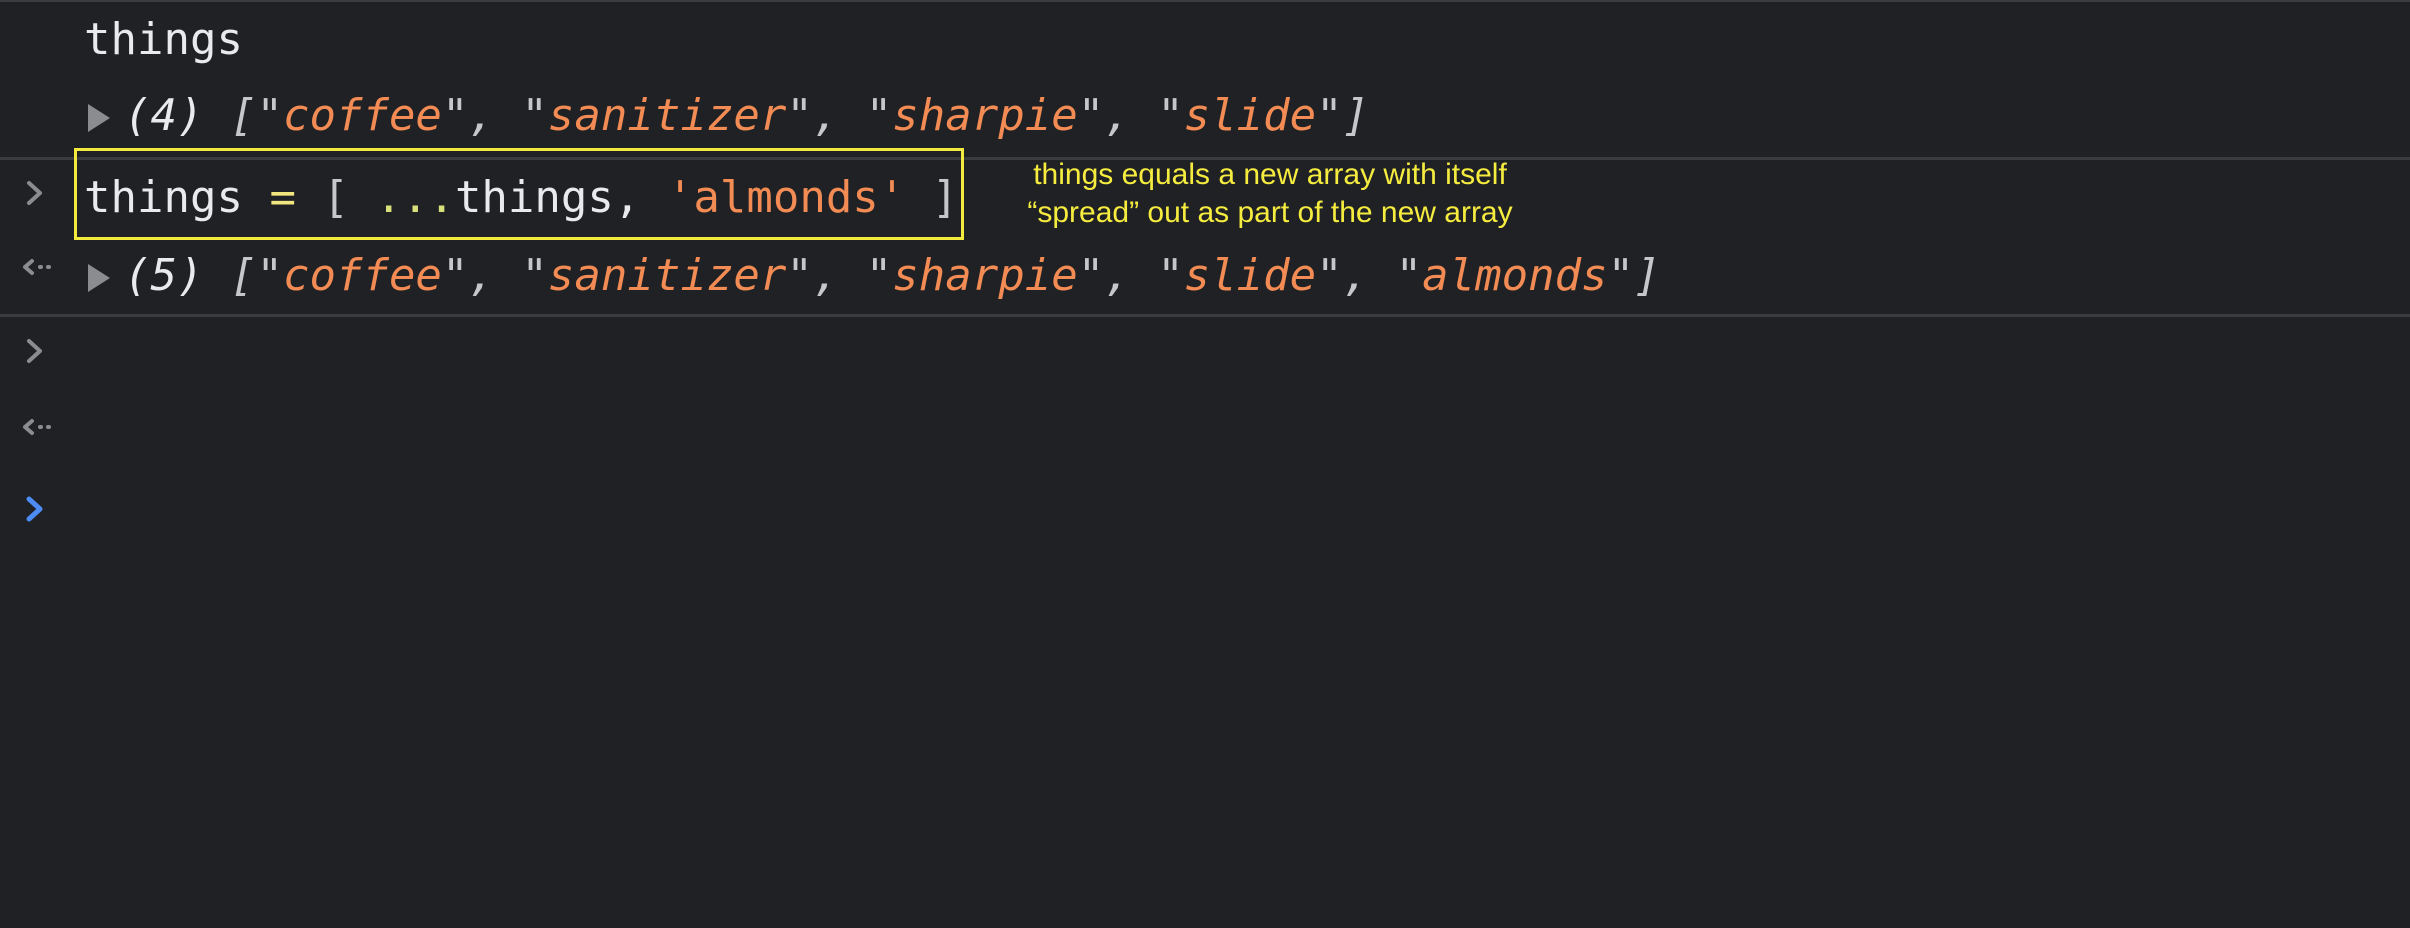 The width and height of the screenshot is (2410, 928). What do you see at coordinates (164, 115) in the screenshot?
I see `array-count: (4)` at bounding box center [164, 115].